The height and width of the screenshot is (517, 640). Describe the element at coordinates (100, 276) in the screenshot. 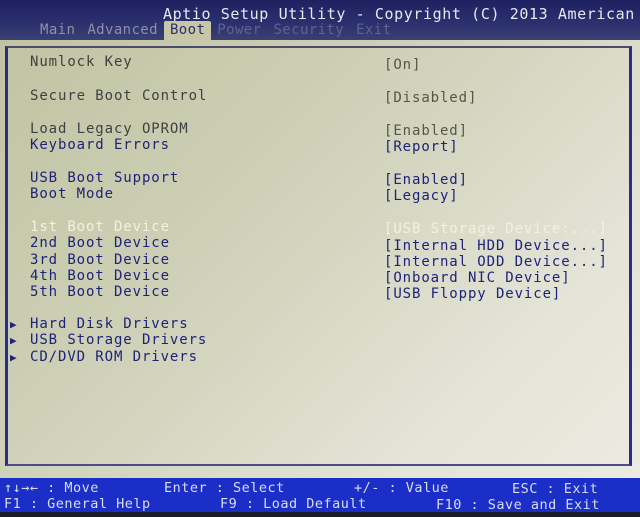

I see `setting-4th-boot-device-label: 4th Boot Device` at that location.